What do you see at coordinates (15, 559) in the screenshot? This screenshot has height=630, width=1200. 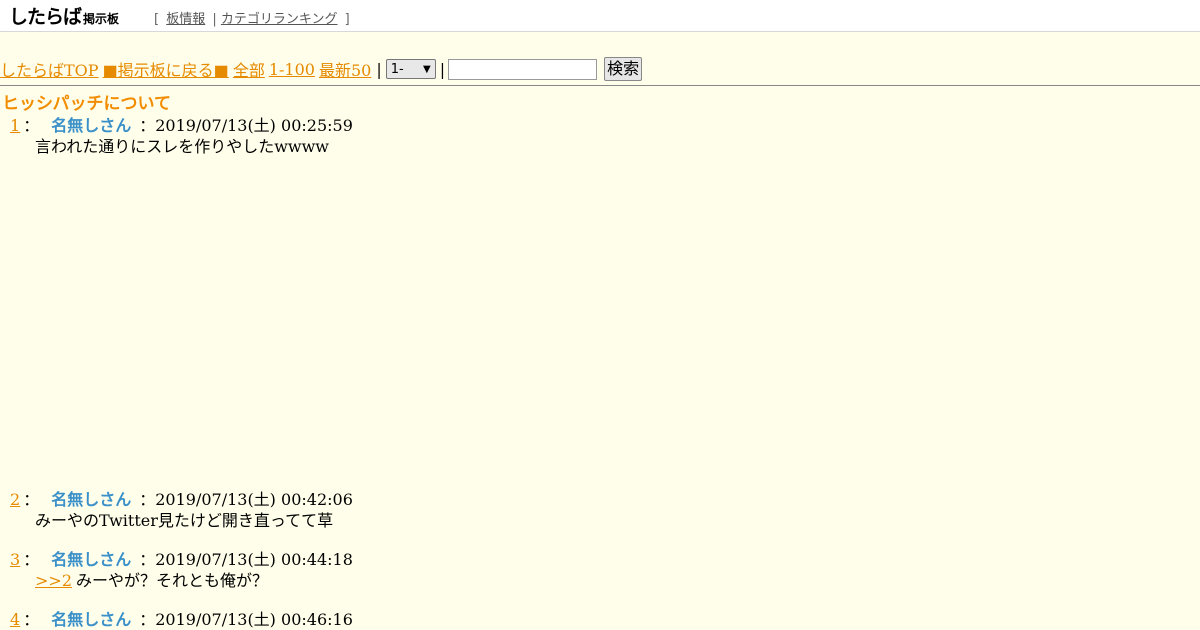 I see `post-number-link: 3` at bounding box center [15, 559].